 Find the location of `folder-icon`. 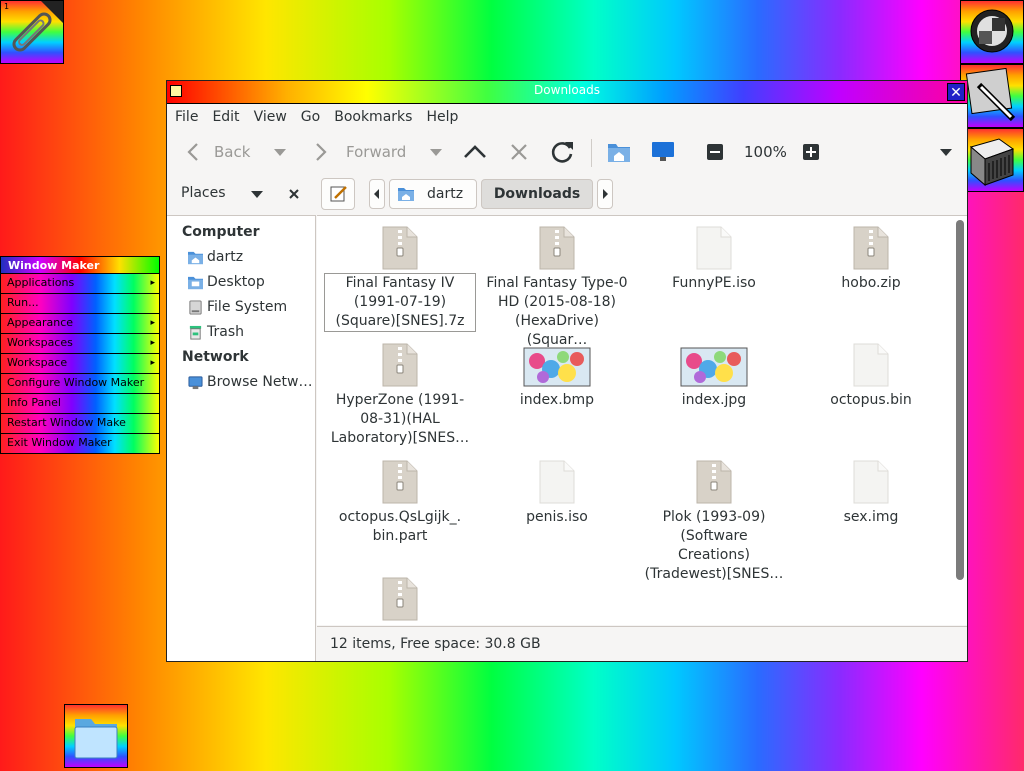

folder-icon is located at coordinates (96, 739).